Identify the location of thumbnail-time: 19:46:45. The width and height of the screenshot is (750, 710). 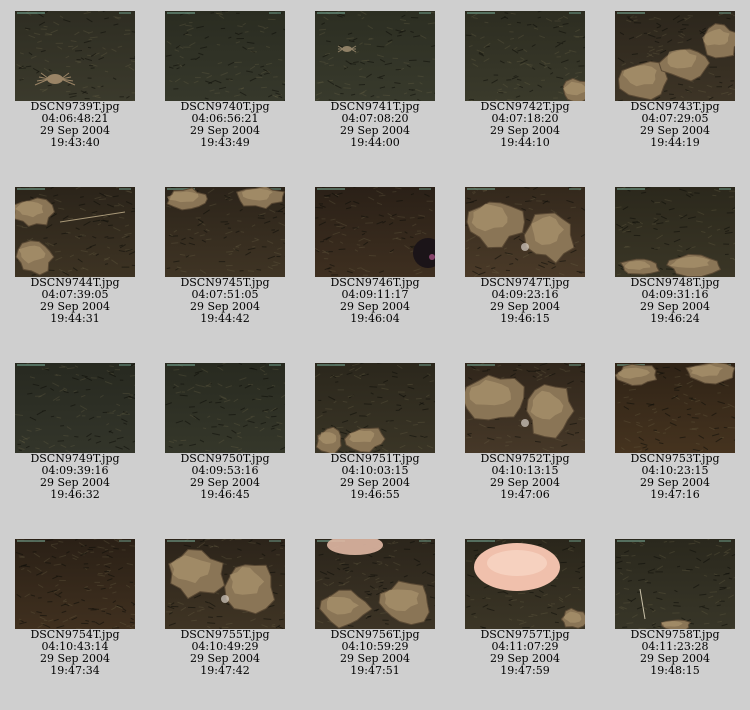
(225, 494).